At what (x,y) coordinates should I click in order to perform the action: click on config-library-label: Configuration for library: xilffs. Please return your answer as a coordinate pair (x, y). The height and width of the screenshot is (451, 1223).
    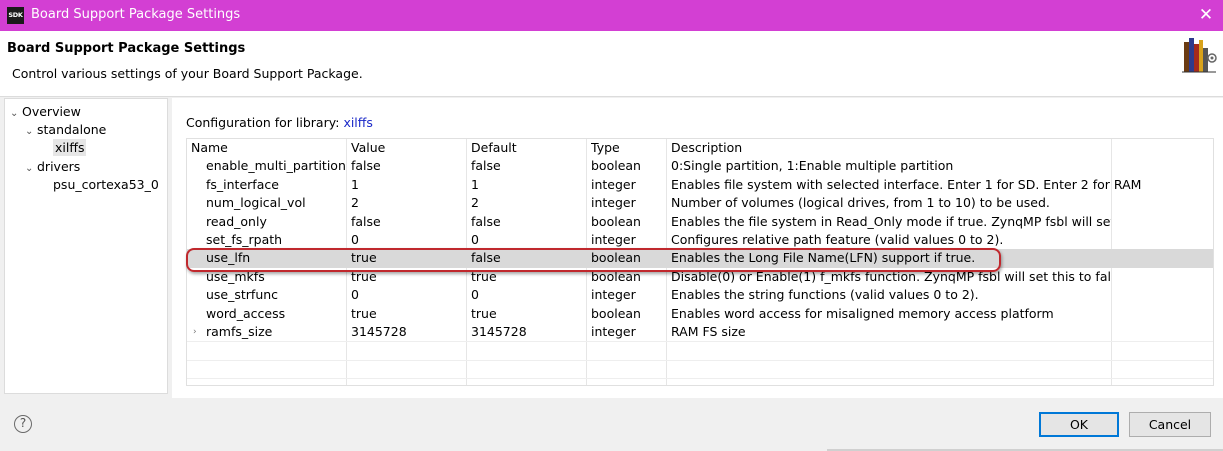
    Looking at the image, I should click on (279, 122).